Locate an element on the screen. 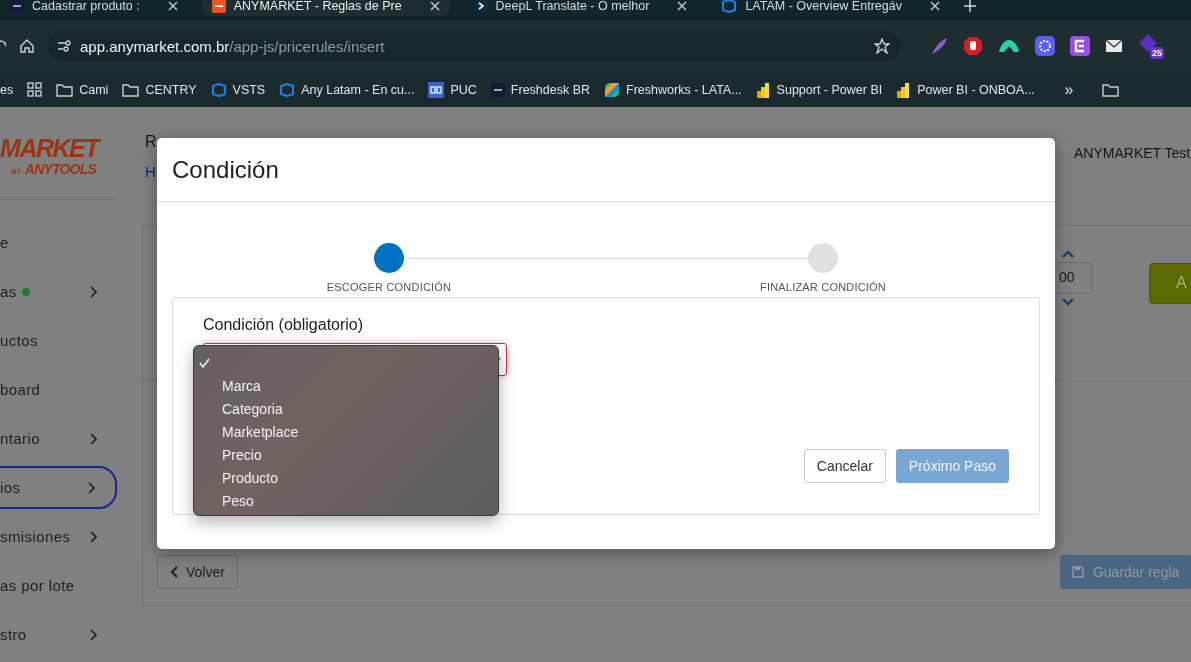 The width and height of the screenshot is (1191, 662). bookmark: Freshdesk BR is located at coordinates (540, 89).